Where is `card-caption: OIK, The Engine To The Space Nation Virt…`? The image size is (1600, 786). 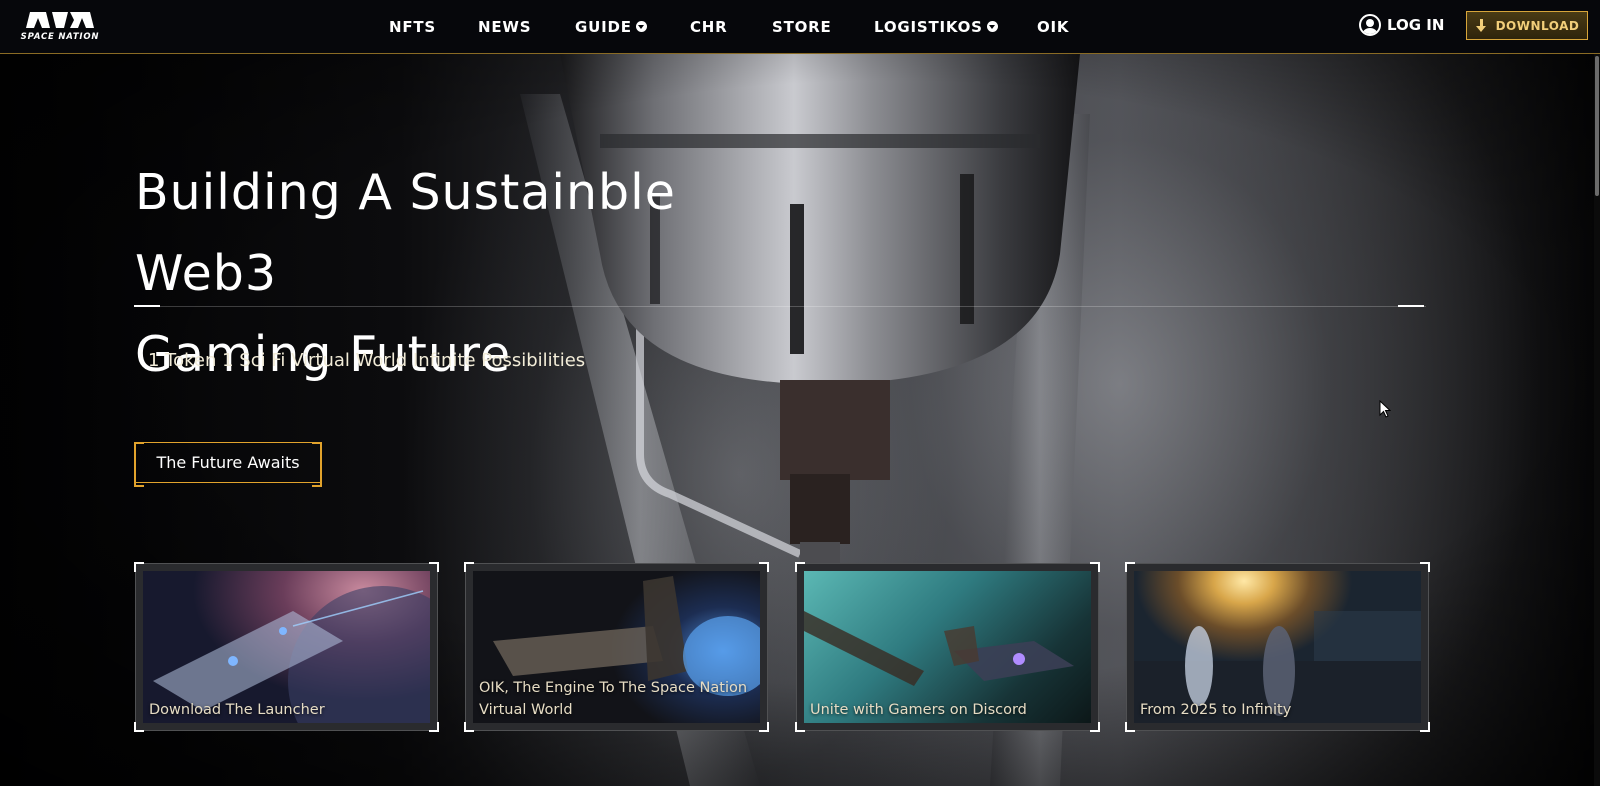 card-caption: OIK, The Engine To The Space Nation Virt… is located at coordinates (613, 699).